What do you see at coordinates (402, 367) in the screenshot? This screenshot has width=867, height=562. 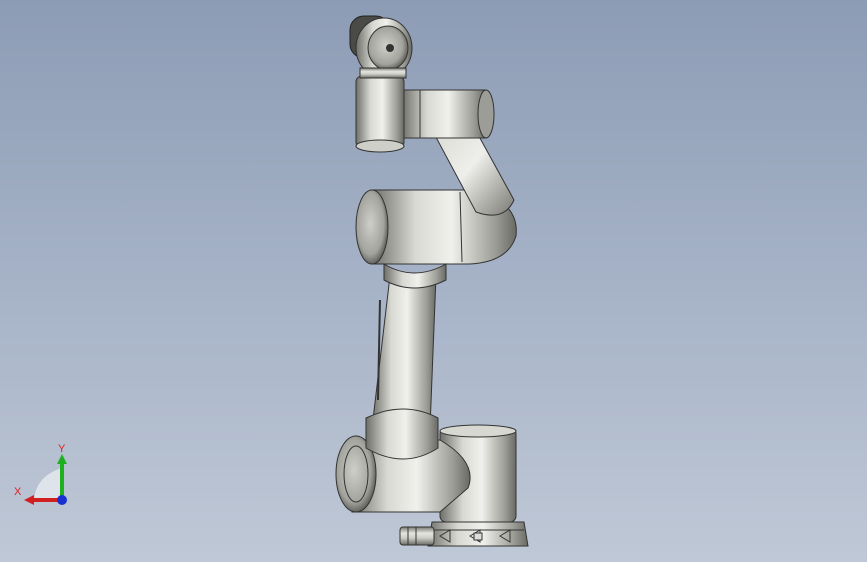 I see `lower-arm-link` at bounding box center [402, 367].